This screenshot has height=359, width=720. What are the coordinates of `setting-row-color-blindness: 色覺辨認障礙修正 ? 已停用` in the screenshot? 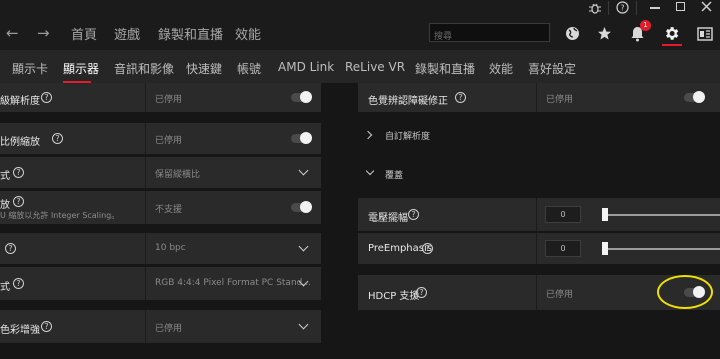 It's located at (539, 97).